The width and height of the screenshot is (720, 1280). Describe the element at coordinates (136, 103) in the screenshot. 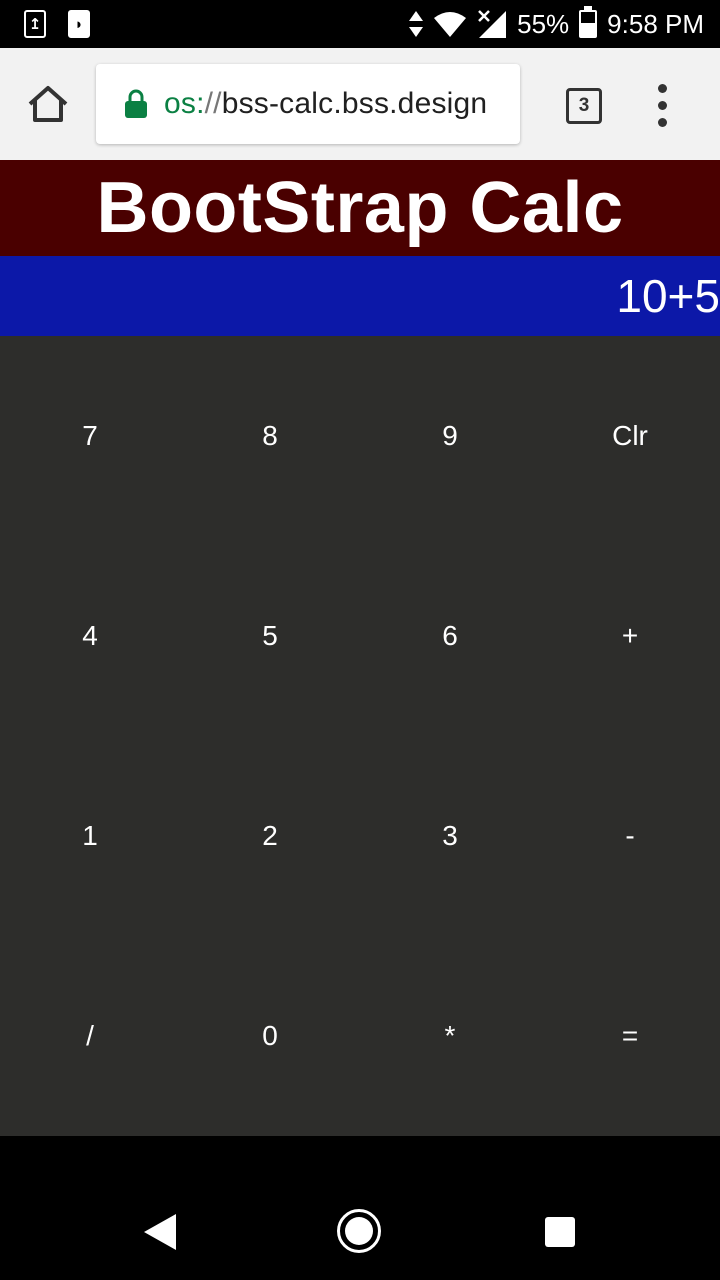

I see `lock-icon` at that location.